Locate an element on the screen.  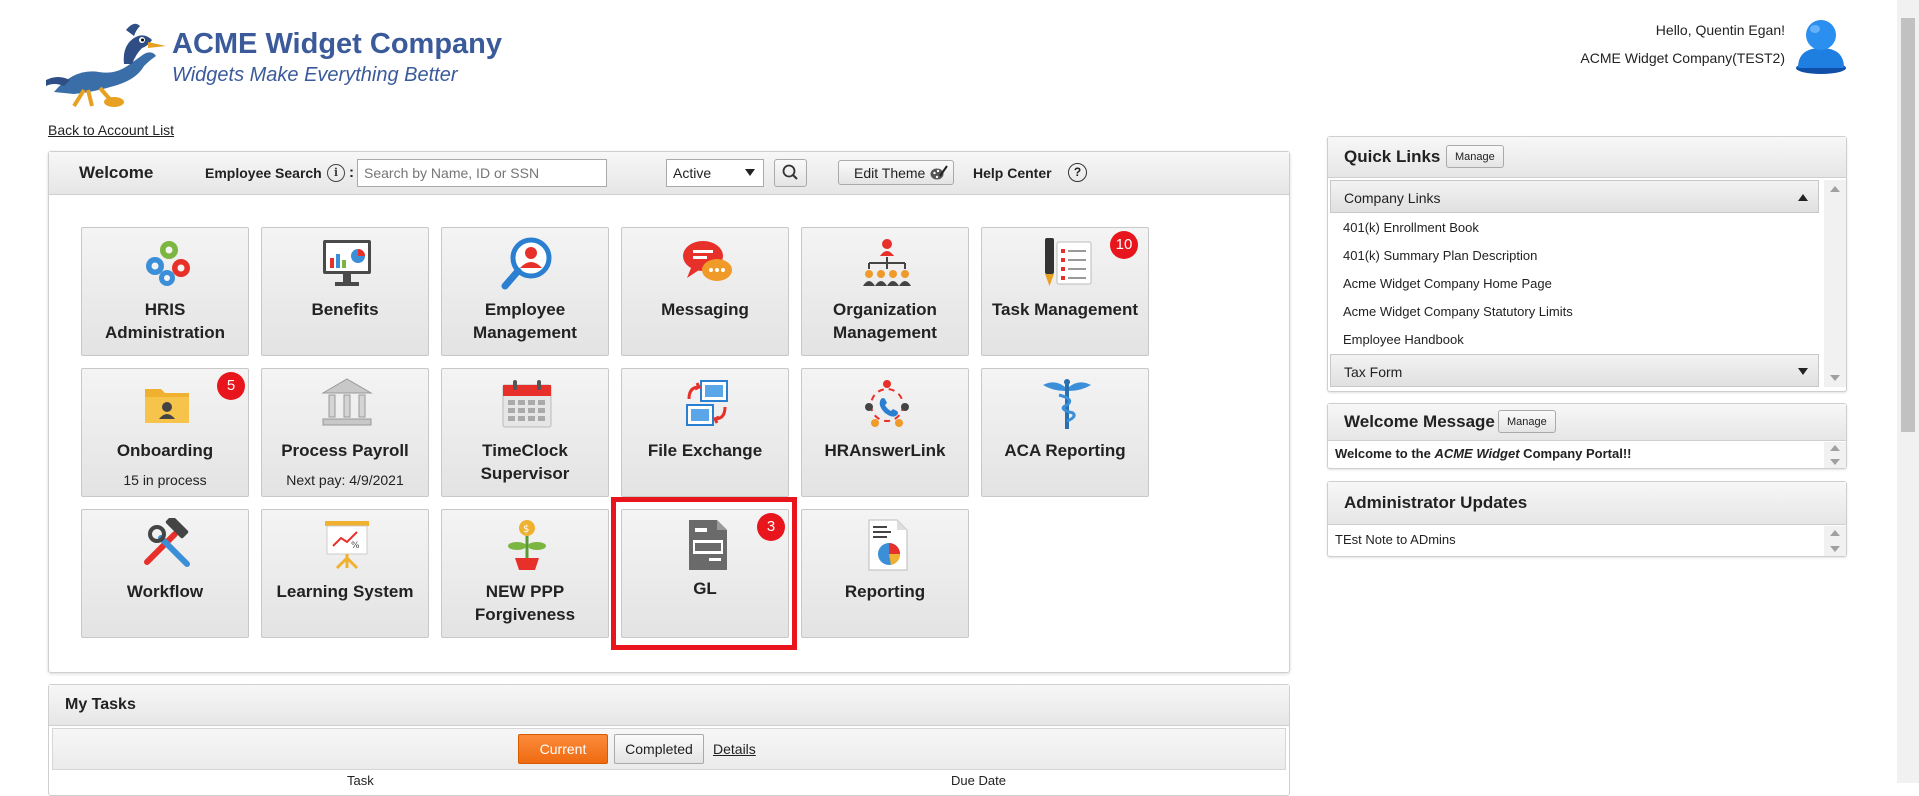
tile-file-exchange: File Exchange is located at coordinates (705, 432).